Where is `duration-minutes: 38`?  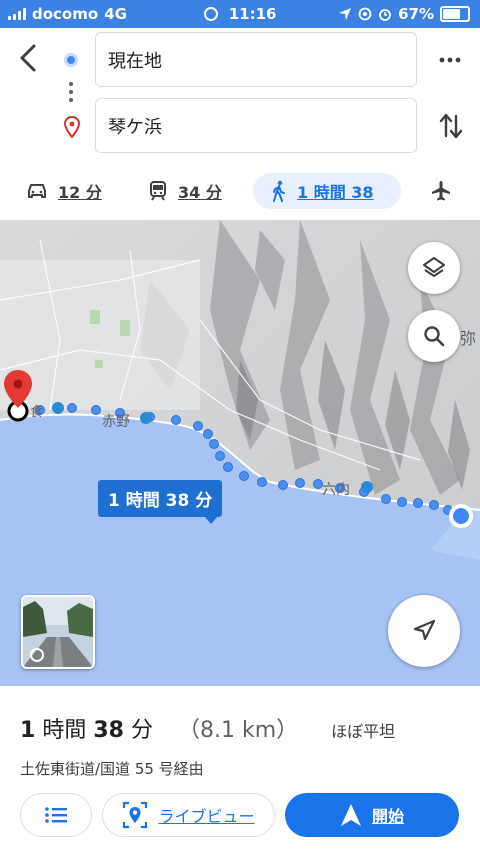
duration-minutes: 38 is located at coordinates (108, 730).